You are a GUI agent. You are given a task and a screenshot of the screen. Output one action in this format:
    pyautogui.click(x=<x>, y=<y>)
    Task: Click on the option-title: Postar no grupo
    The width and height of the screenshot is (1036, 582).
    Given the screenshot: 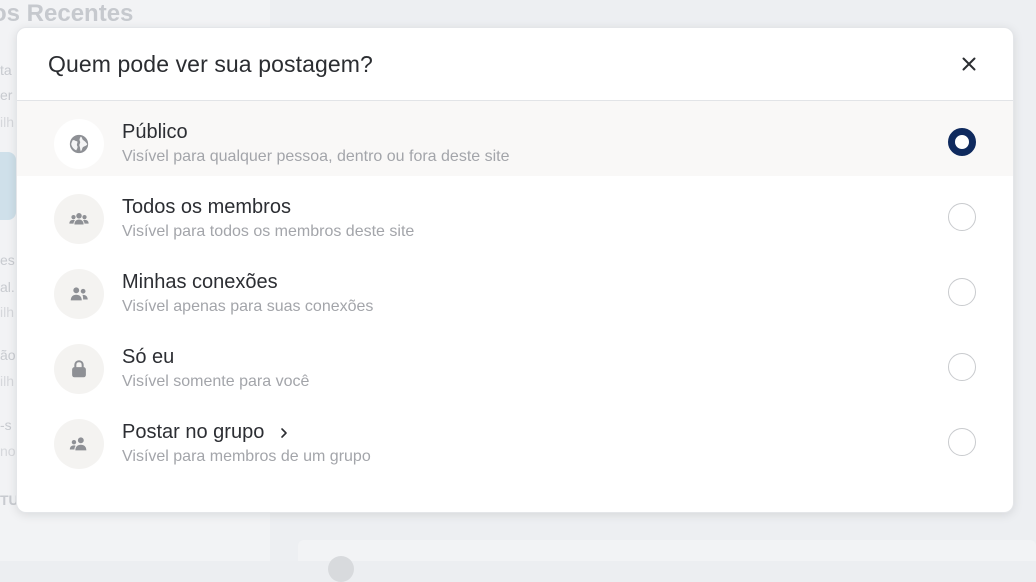 What is the action you would take?
    pyautogui.click(x=206, y=432)
    